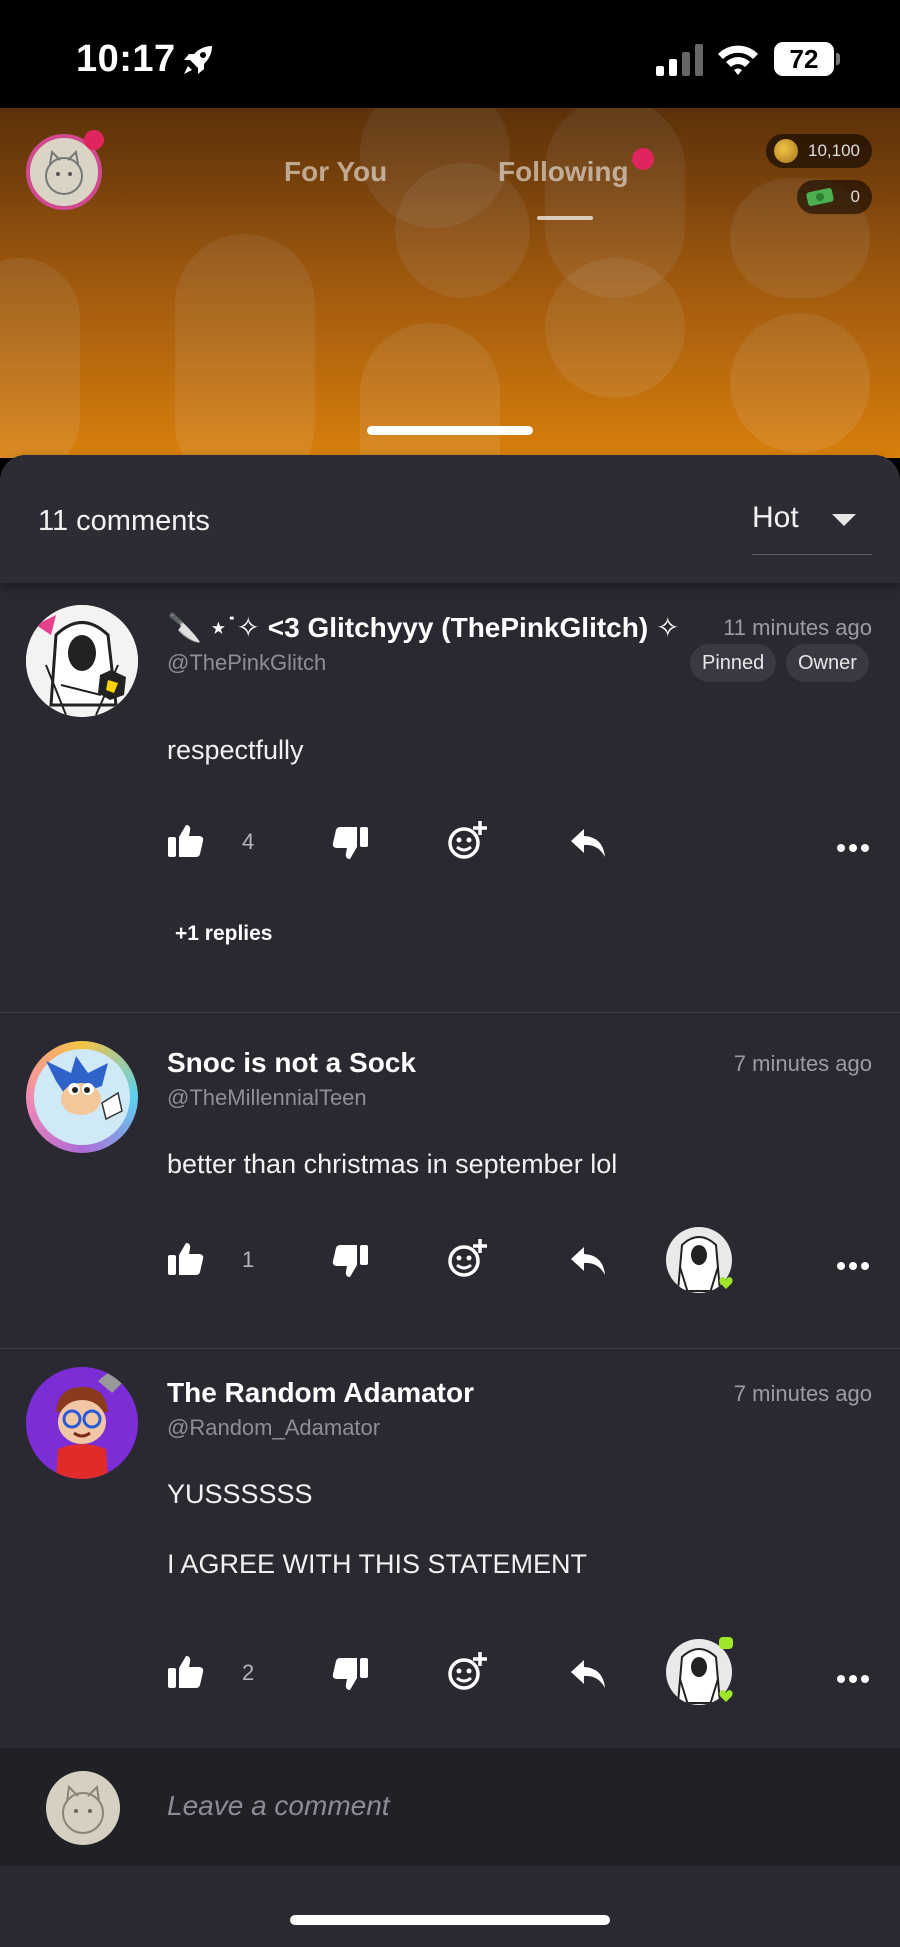  What do you see at coordinates (563, 172) in the screenshot?
I see `tab-following: Following` at bounding box center [563, 172].